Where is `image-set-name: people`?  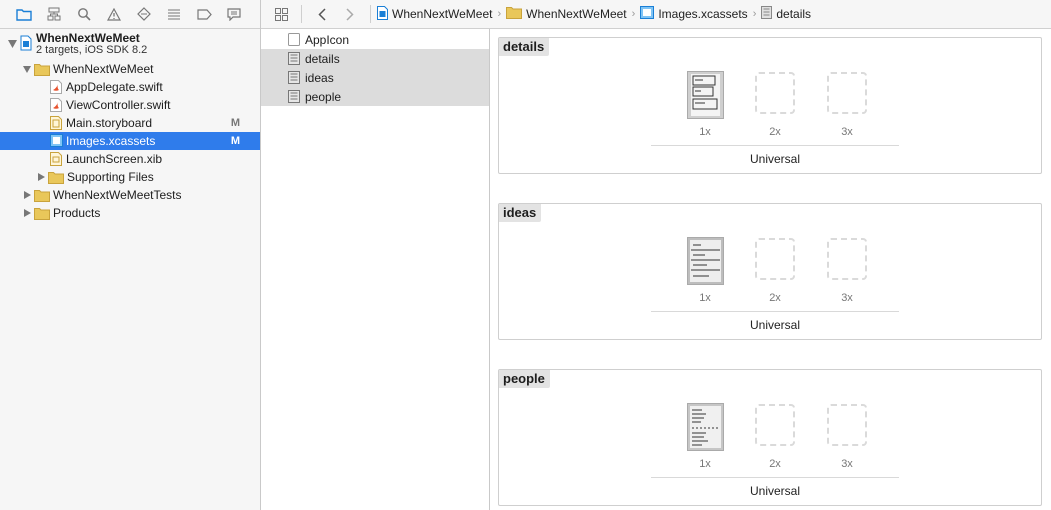
image-set-name: people is located at coordinates (524, 379).